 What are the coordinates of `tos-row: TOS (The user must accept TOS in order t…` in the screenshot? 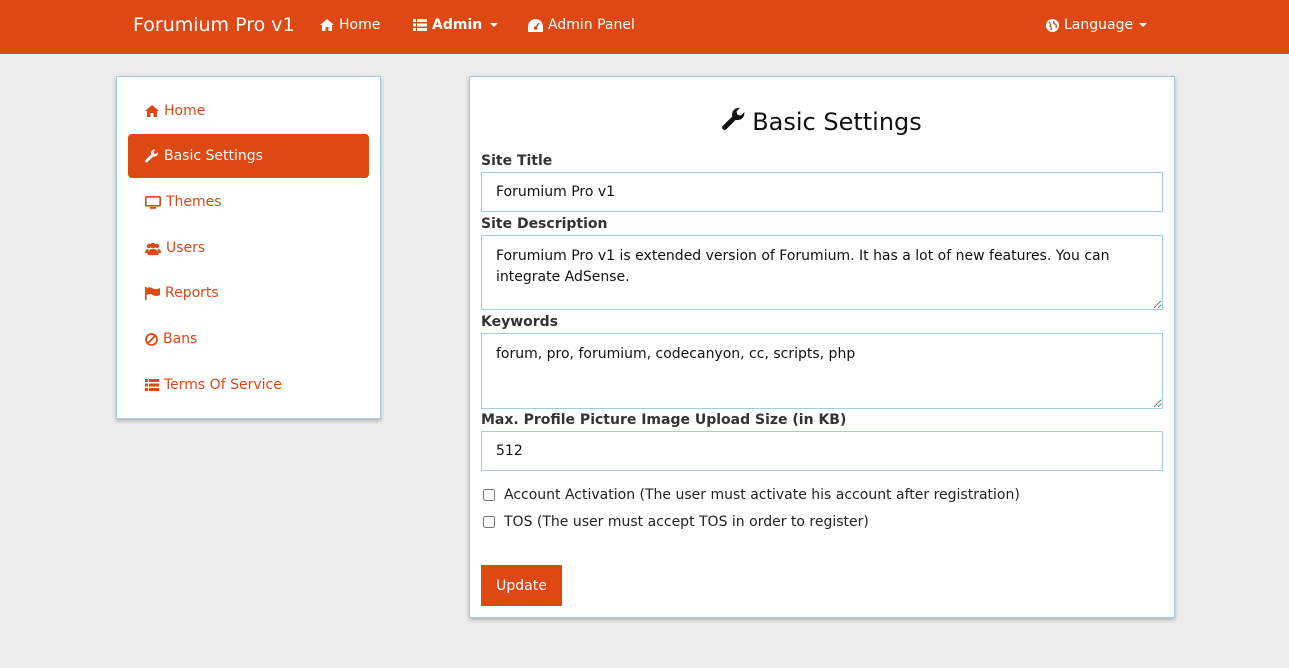 It's located at (676, 522).